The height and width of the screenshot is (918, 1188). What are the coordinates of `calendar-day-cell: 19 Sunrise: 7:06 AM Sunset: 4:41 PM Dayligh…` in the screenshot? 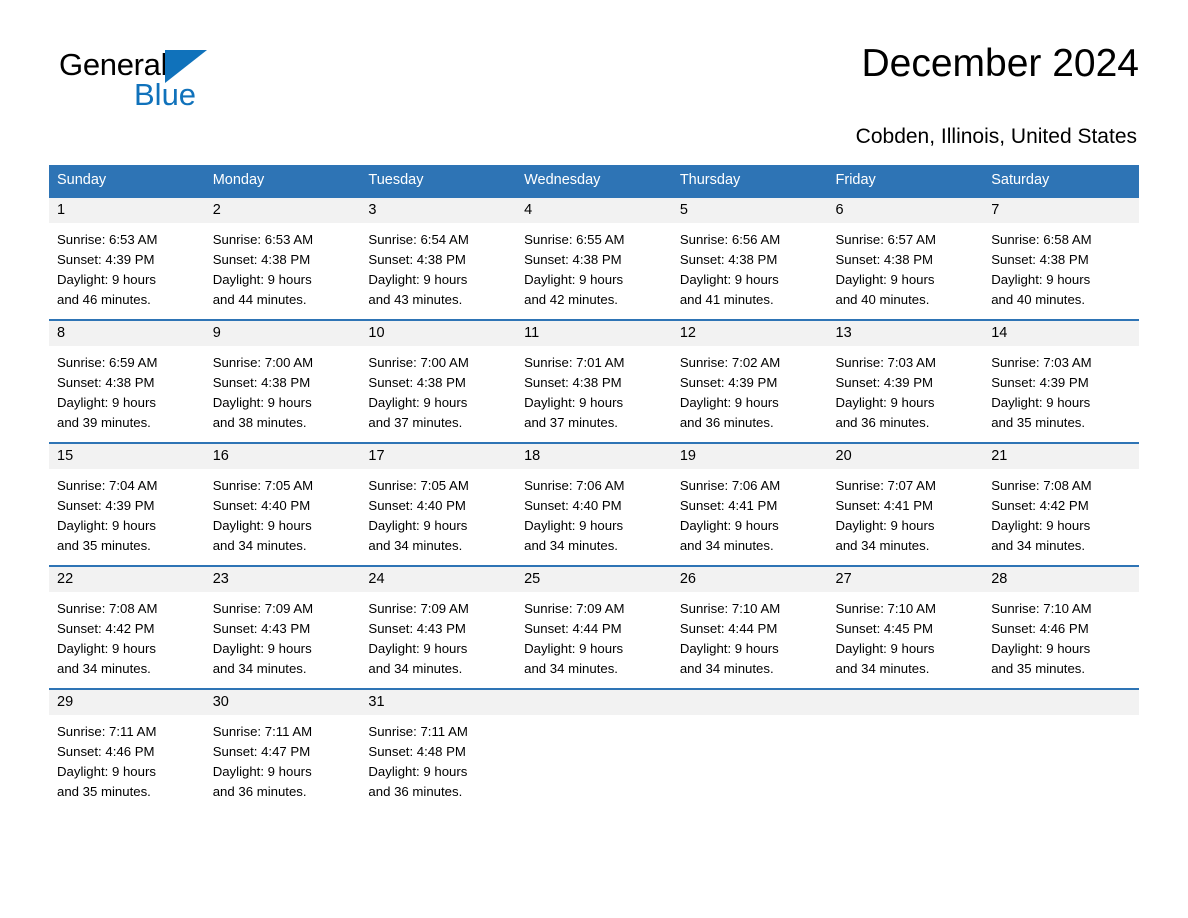 It's located at (749, 503).